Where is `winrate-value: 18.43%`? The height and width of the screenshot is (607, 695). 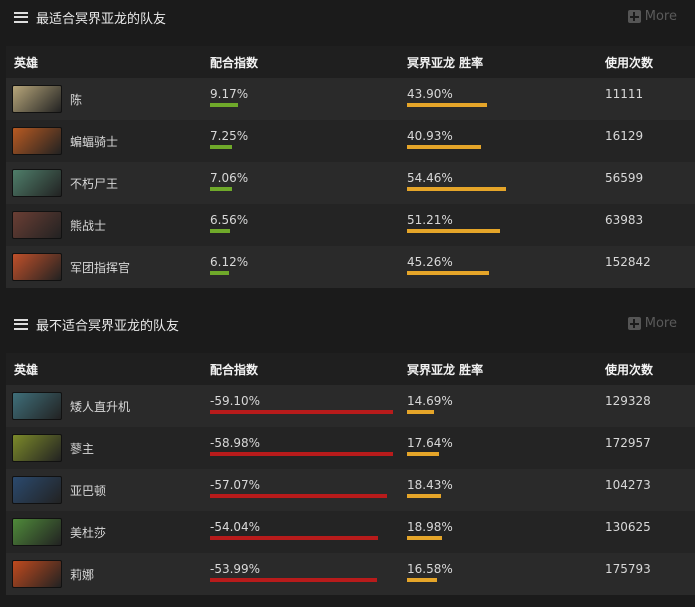
winrate-value: 18.43% is located at coordinates (430, 485).